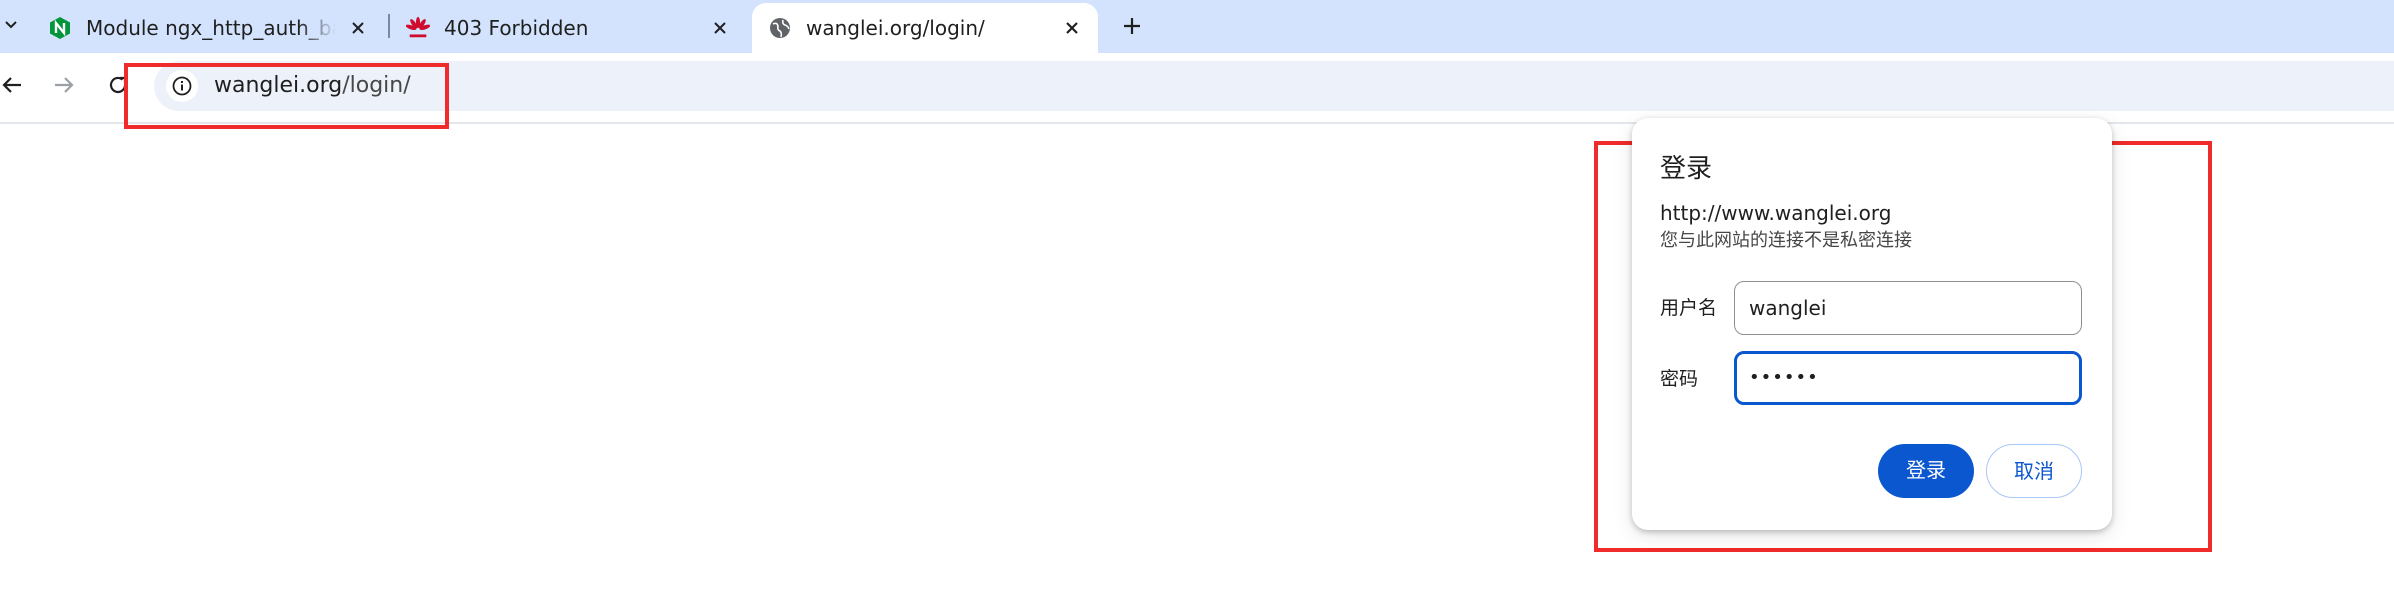 This screenshot has height=603, width=2394. What do you see at coordinates (286, 96) in the screenshot?
I see `annotation-box-url` at bounding box center [286, 96].